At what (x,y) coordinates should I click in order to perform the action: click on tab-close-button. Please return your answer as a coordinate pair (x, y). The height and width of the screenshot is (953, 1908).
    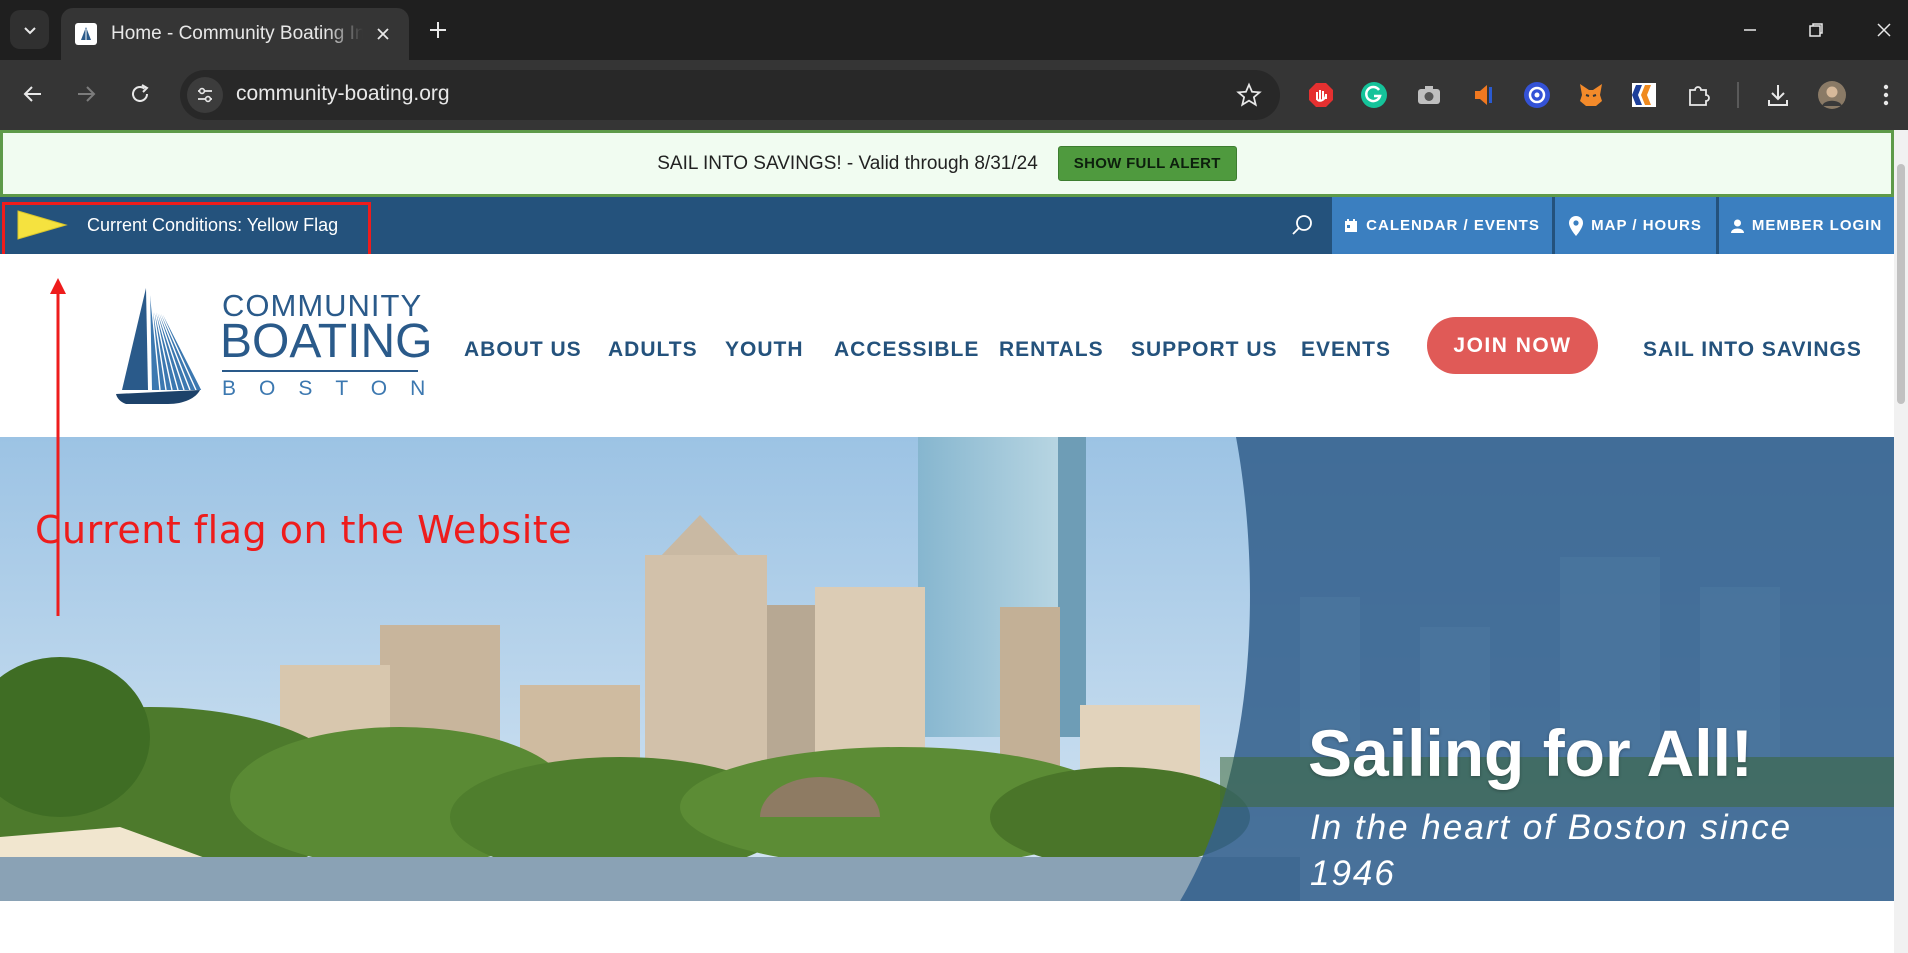
    Looking at the image, I should click on (383, 34).